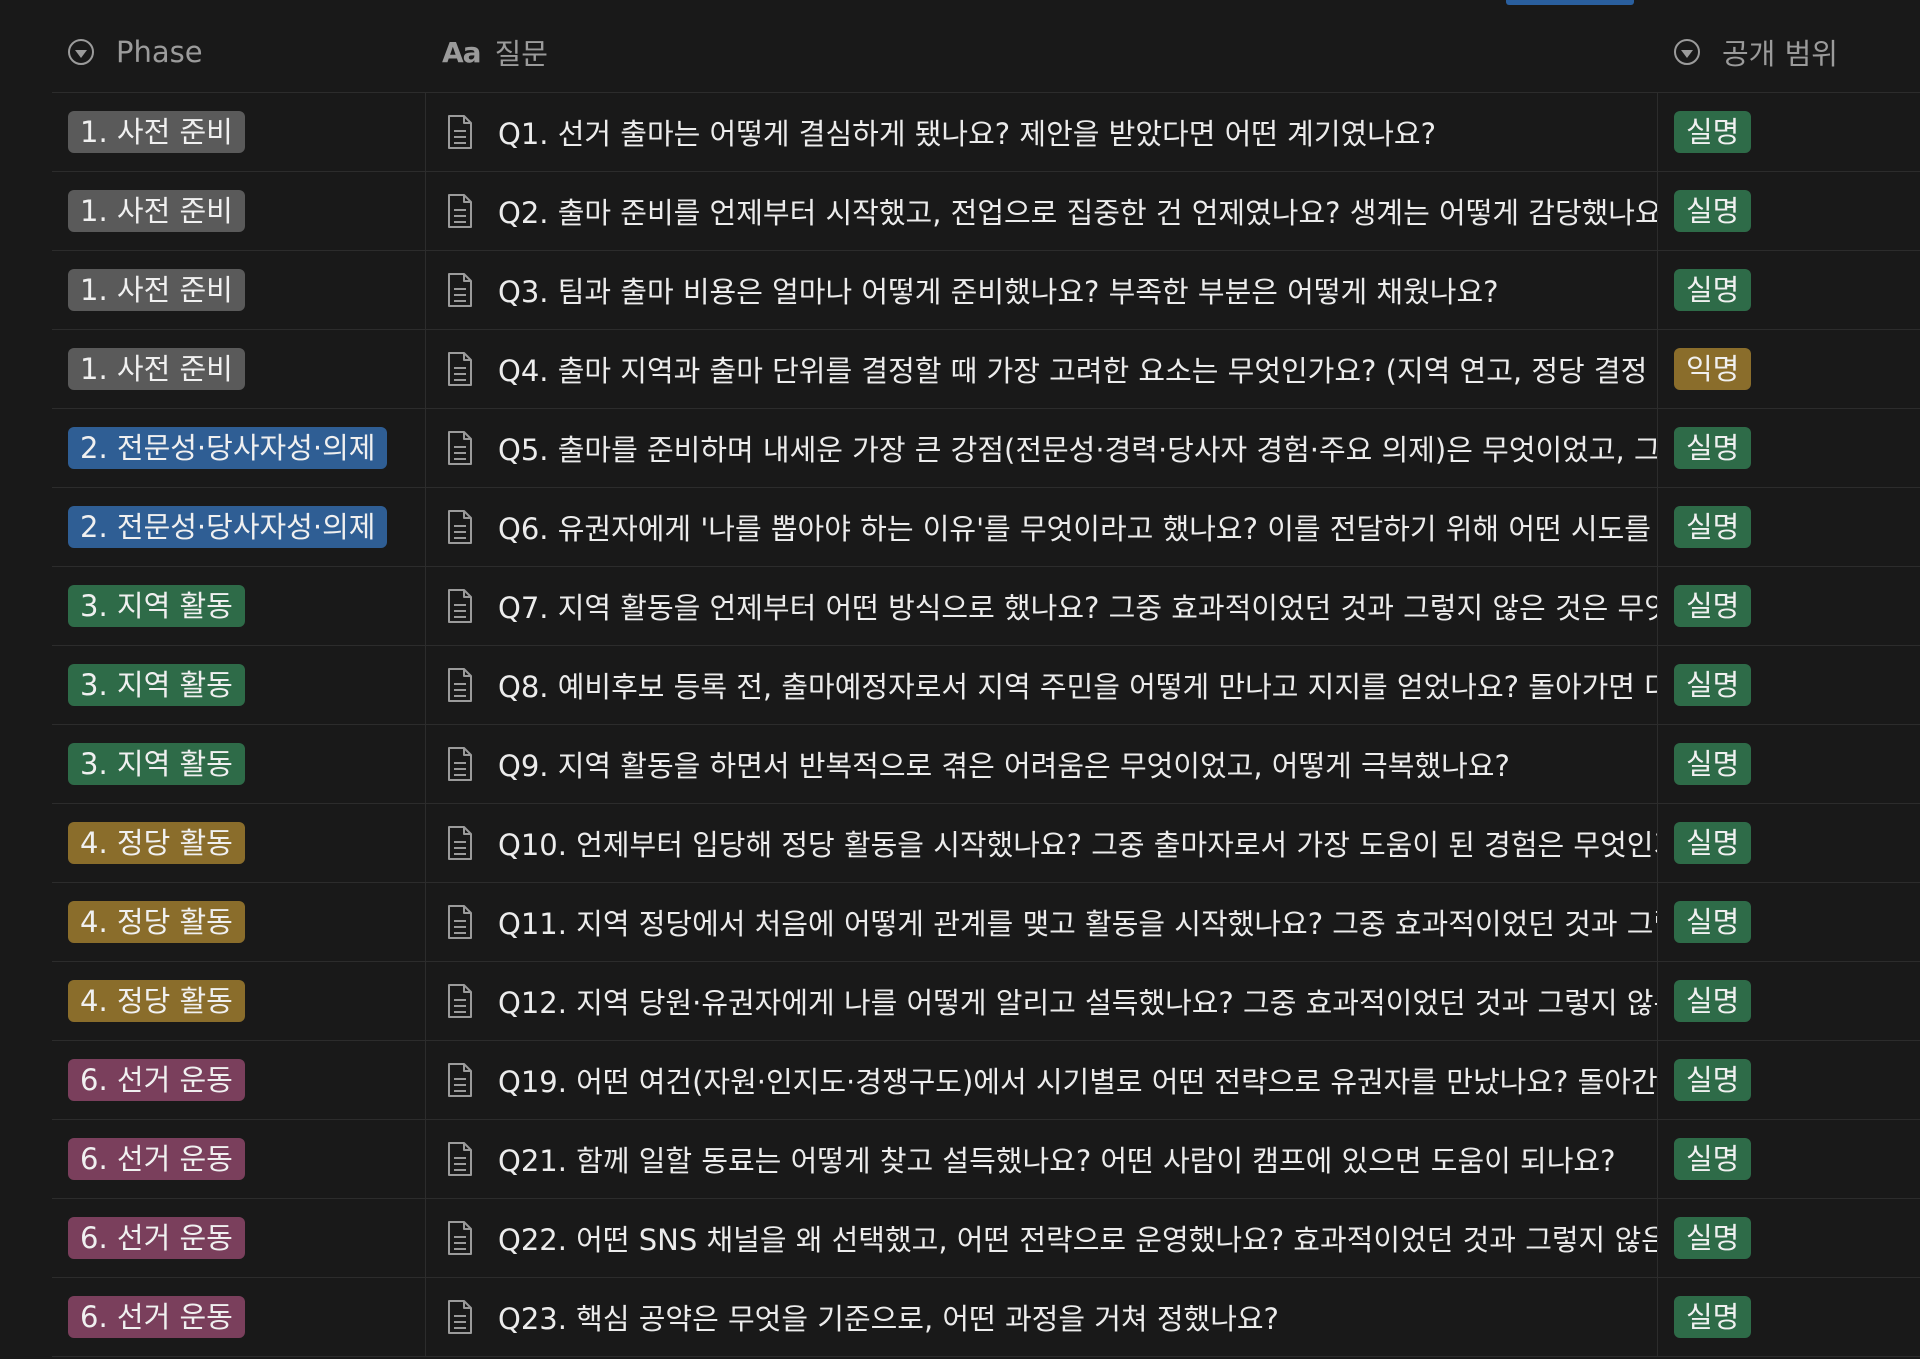  I want to click on scroll-indicator, so click(1570, 2).